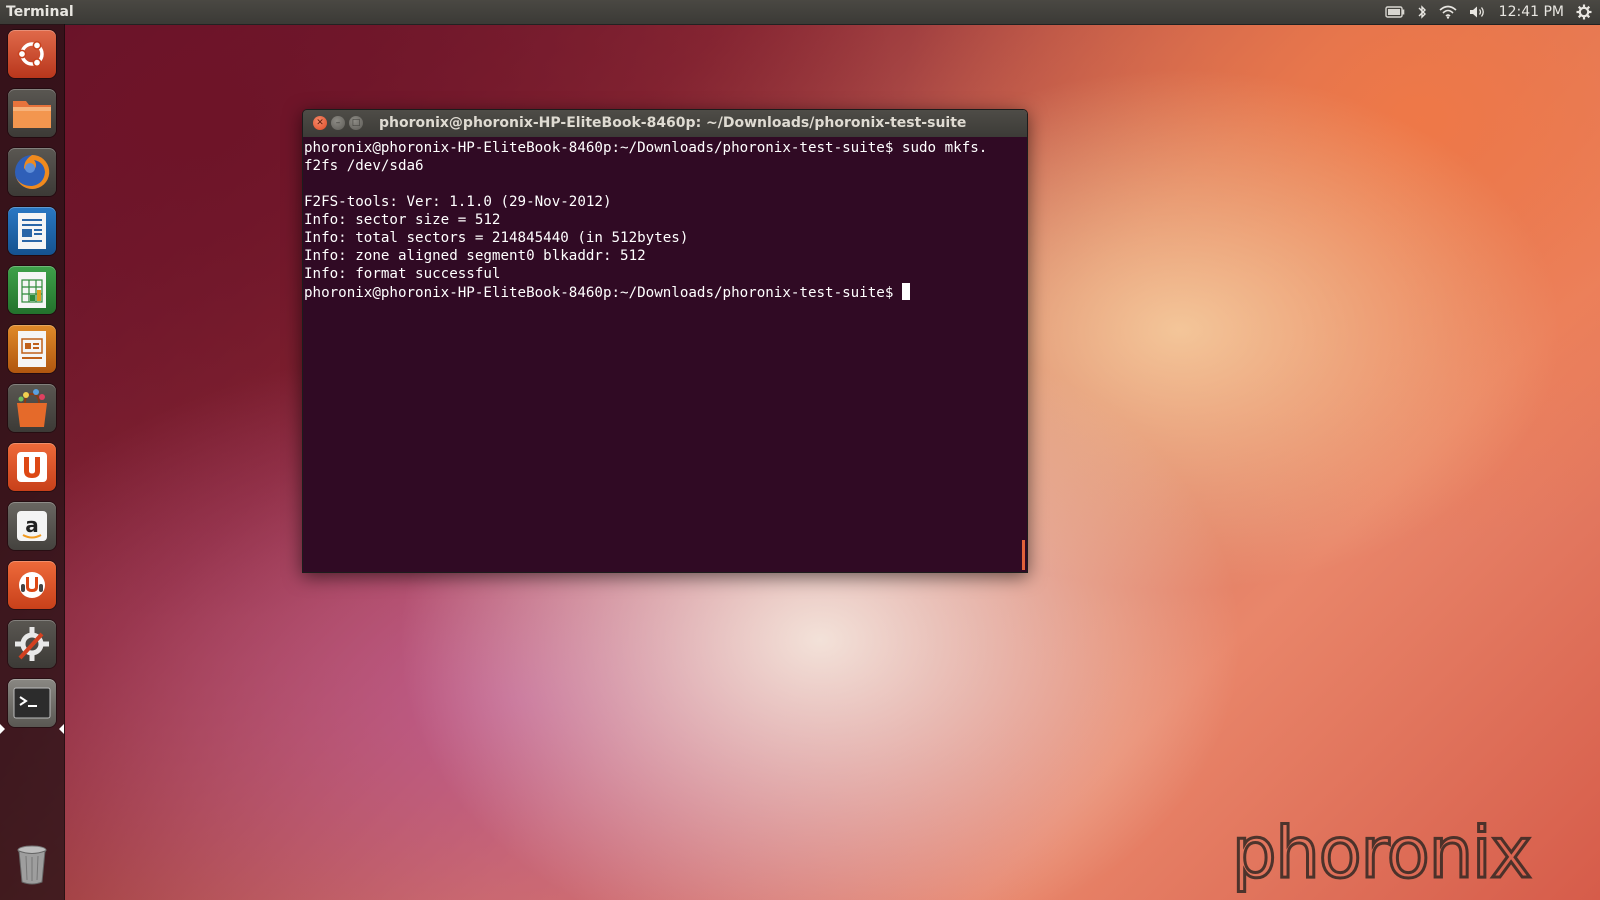 Image resolution: width=1600 pixels, height=900 pixels. I want to click on text-cursor, so click(905, 291).